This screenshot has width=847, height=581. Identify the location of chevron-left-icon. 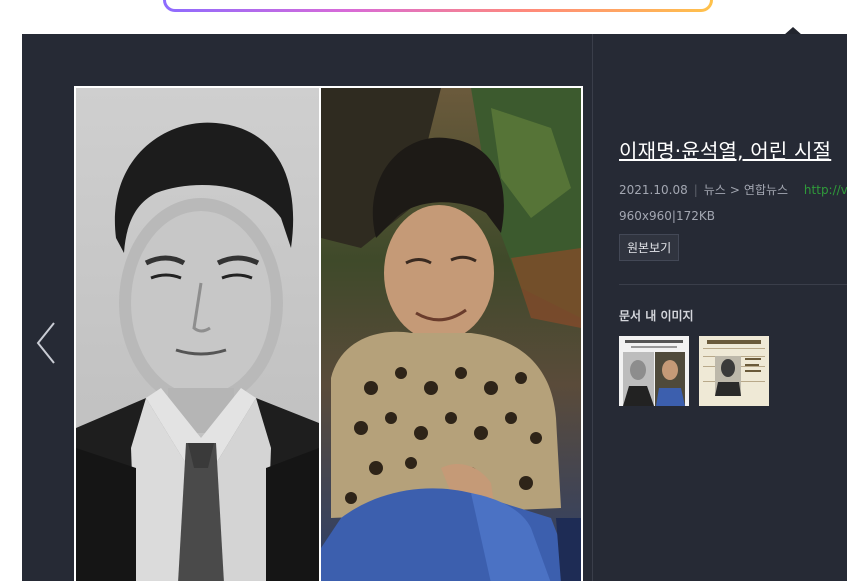
(45, 343).